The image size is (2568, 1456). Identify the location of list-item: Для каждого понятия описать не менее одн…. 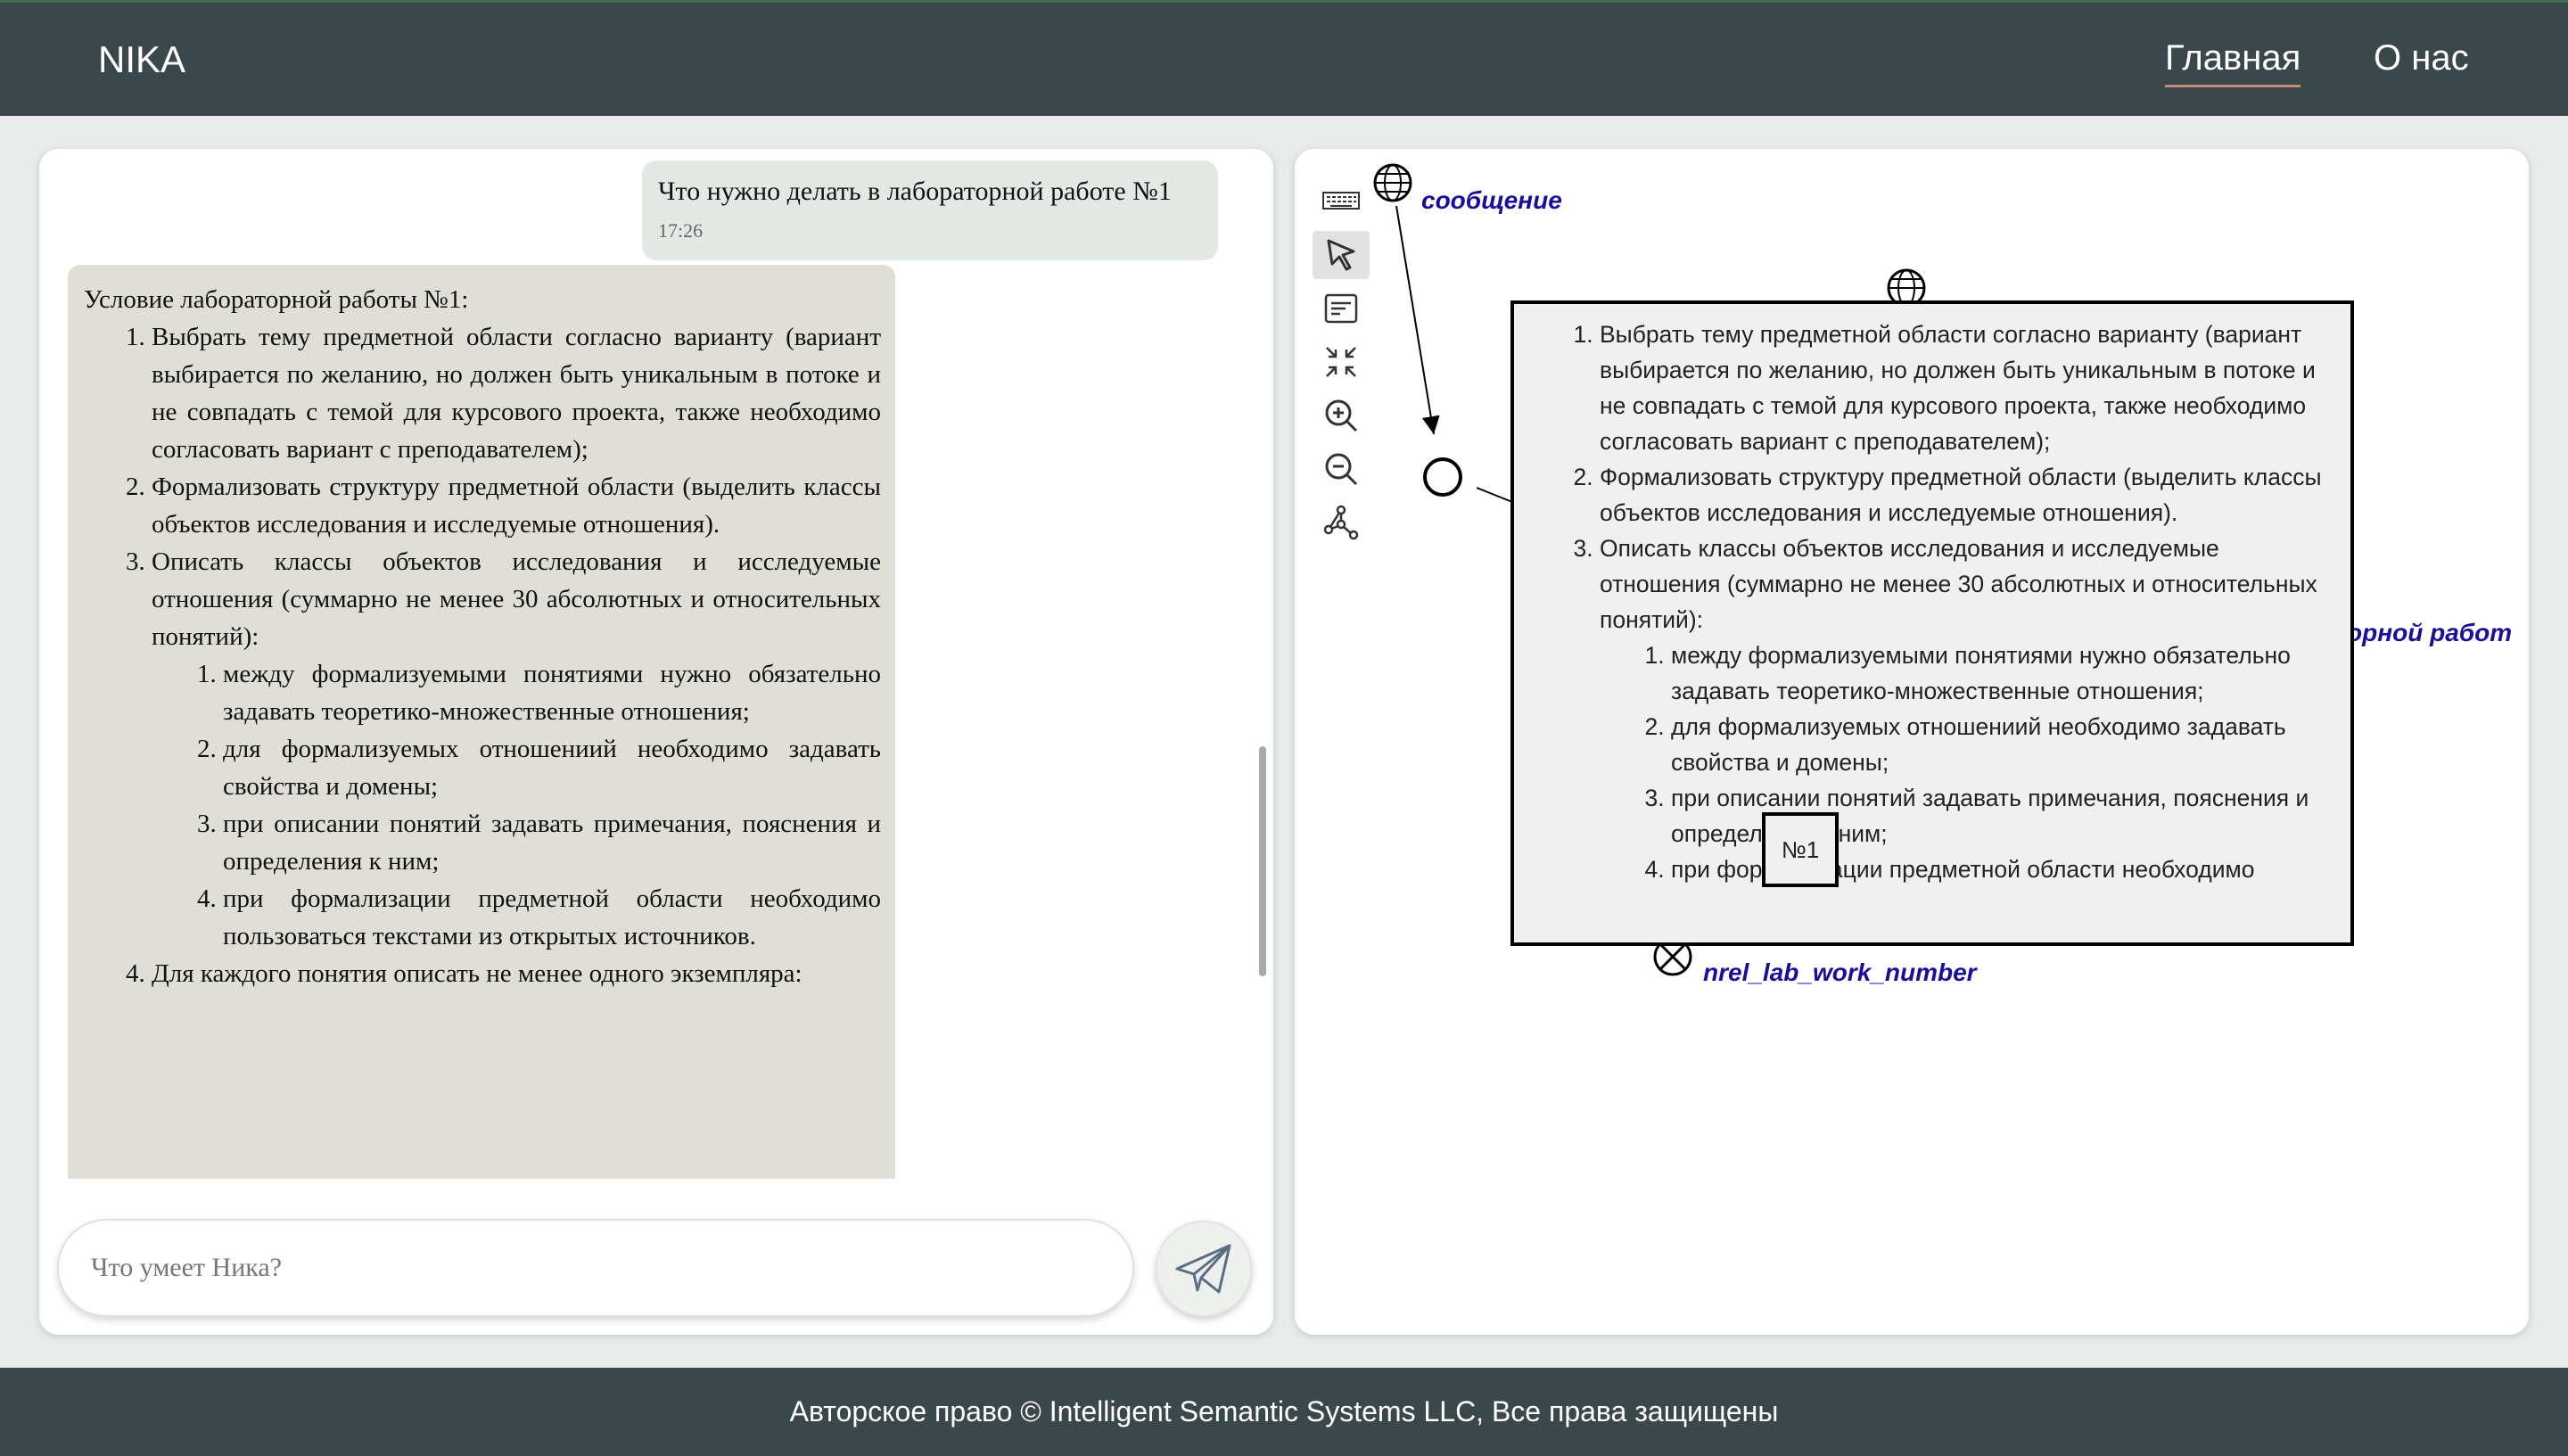
(516, 973).